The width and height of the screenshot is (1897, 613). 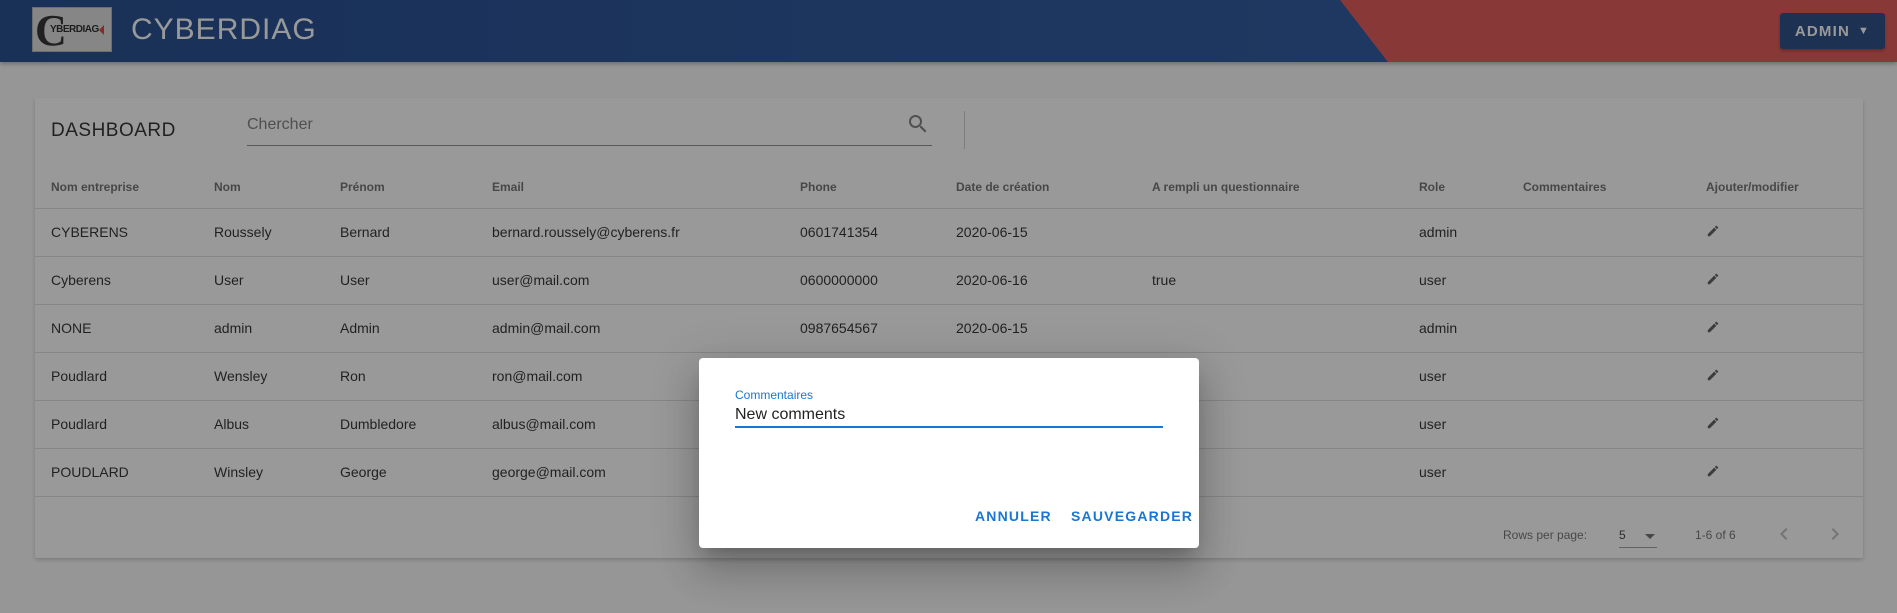 I want to click on comments-input, so click(x=949, y=413).